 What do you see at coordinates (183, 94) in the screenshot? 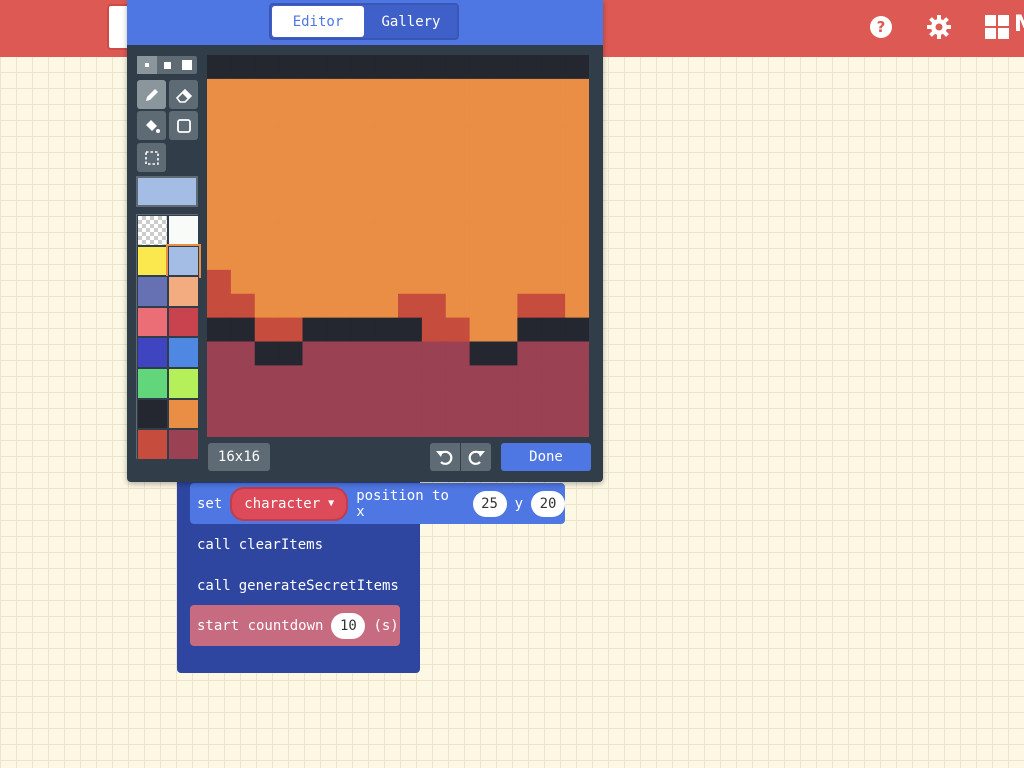
I see `eraser-tool` at bounding box center [183, 94].